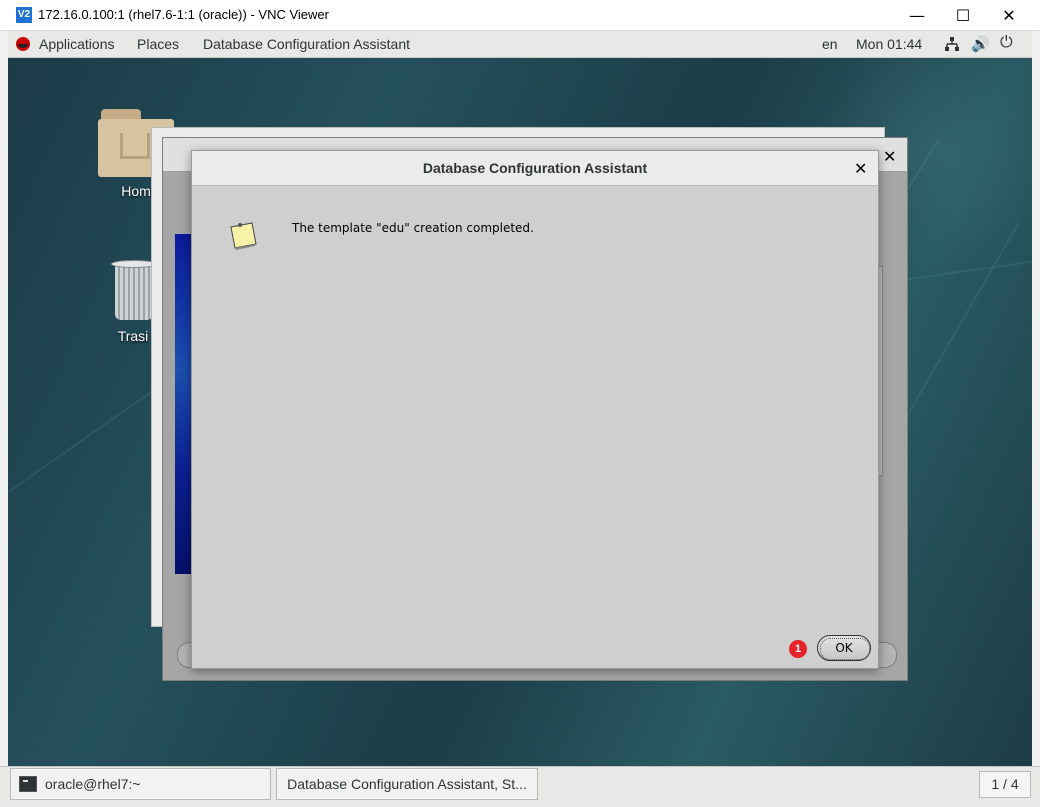 The image size is (1040, 807). I want to click on dialog-title: Database Configuration Assistant, so click(535, 168).